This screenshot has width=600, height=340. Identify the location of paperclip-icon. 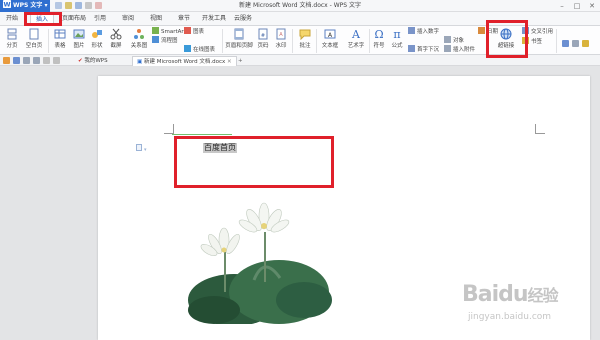
(447, 48).